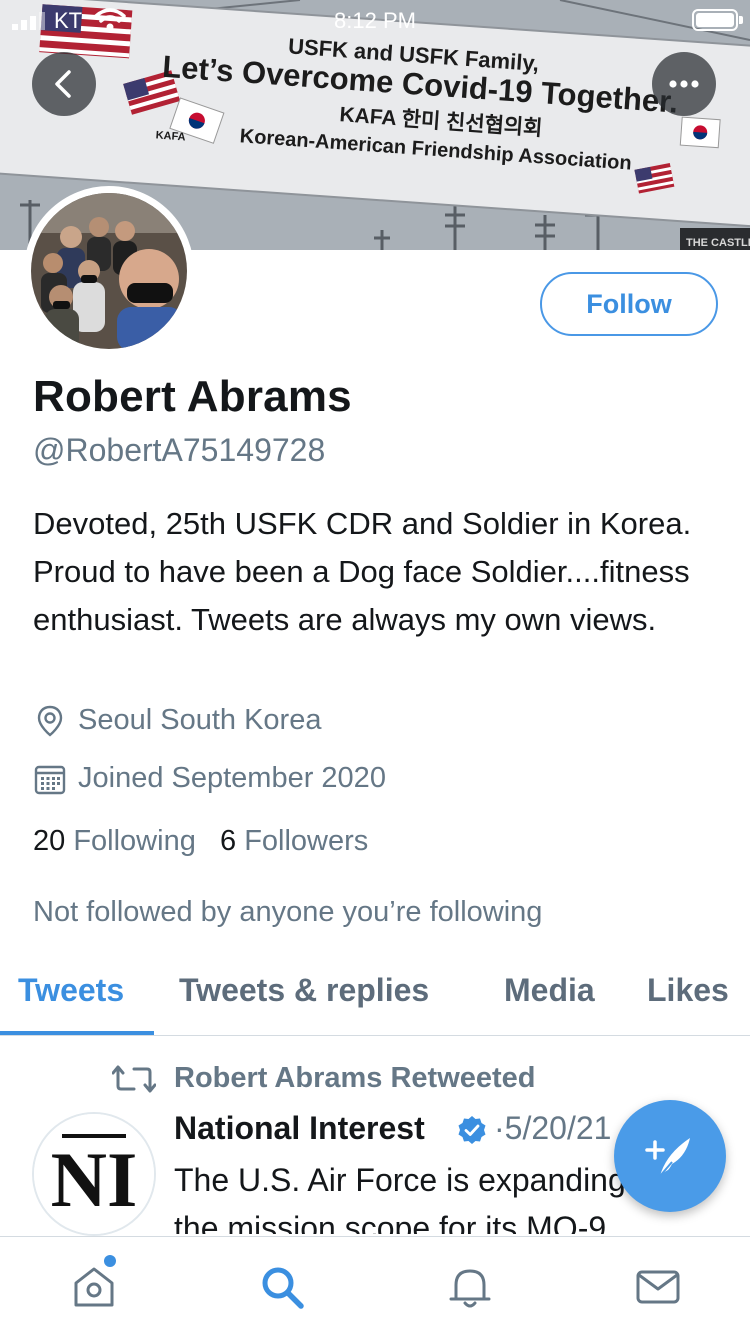  I want to click on tweet-author-avatar: NI, so click(94, 1174).